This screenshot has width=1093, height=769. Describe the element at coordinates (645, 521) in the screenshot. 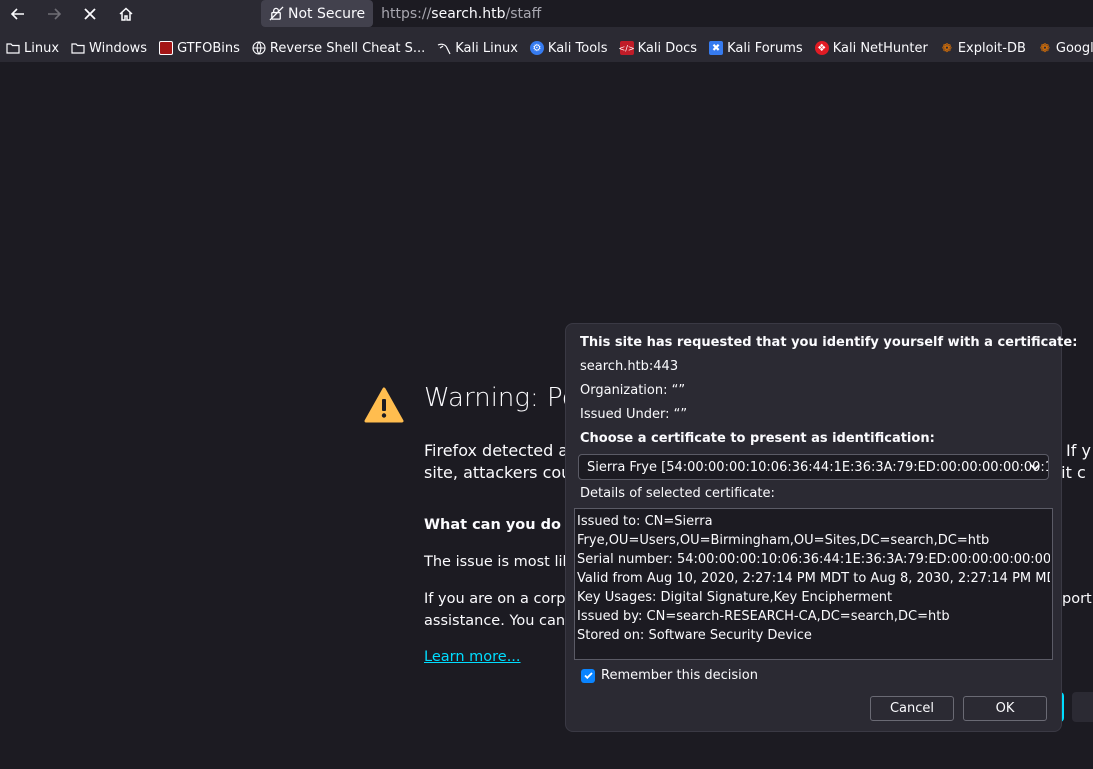

I see `details-line: Issued to: CN=Sierra` at that location.